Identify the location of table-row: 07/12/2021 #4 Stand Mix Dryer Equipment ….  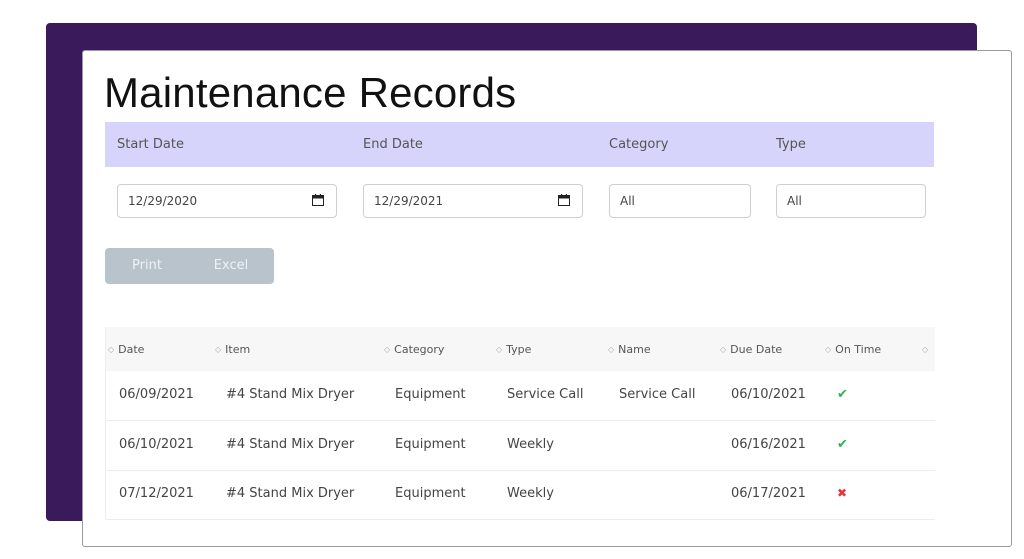
(520, 495).